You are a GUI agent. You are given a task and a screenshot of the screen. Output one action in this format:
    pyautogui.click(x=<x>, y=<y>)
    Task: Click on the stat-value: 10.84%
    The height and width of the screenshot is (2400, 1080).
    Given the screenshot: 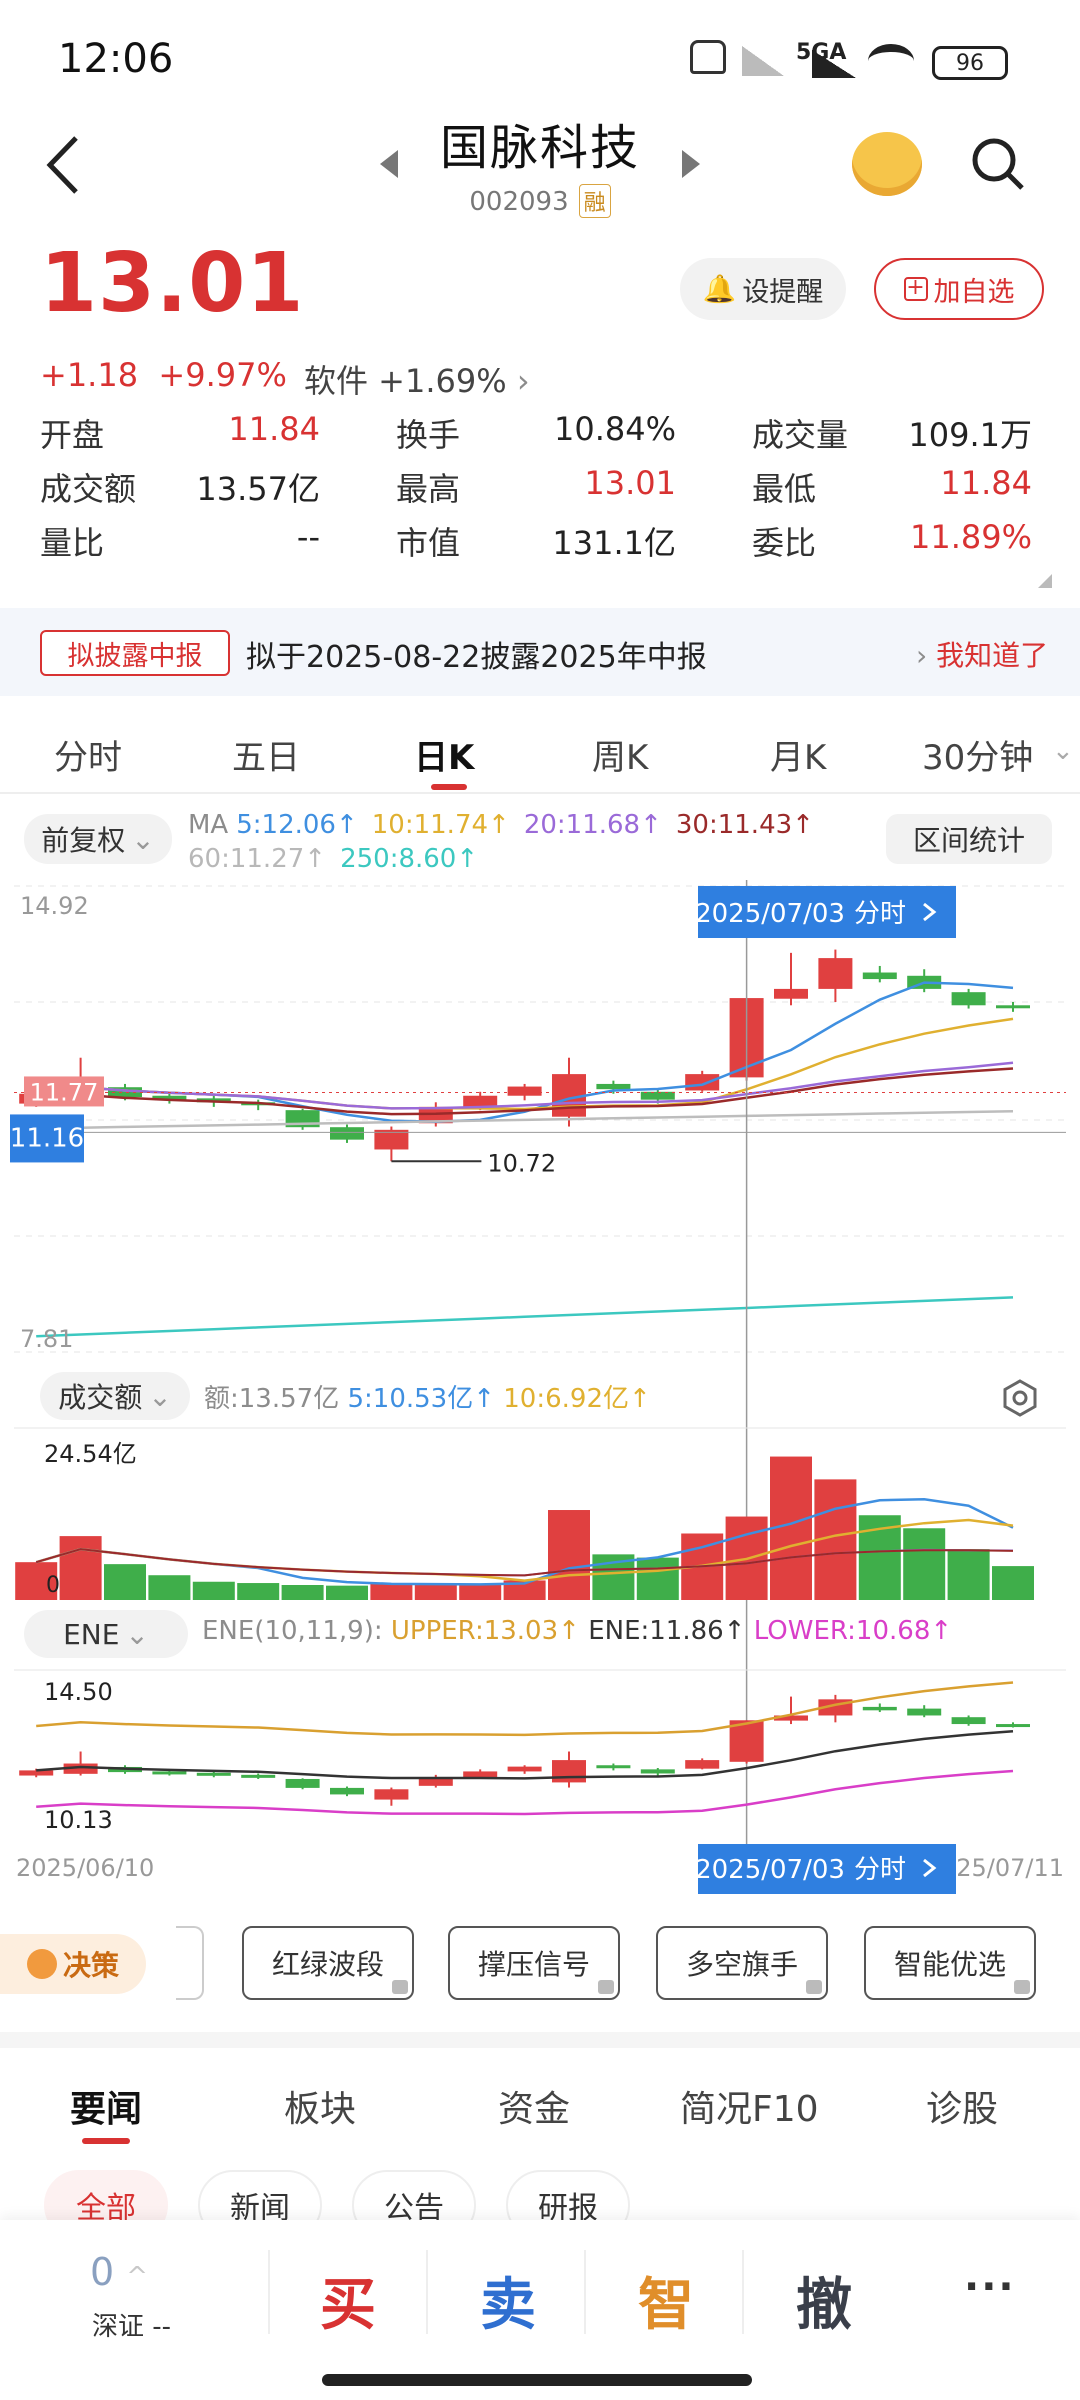 What is the action you would take?
    pyautogui.click(x=614, y=429)
    